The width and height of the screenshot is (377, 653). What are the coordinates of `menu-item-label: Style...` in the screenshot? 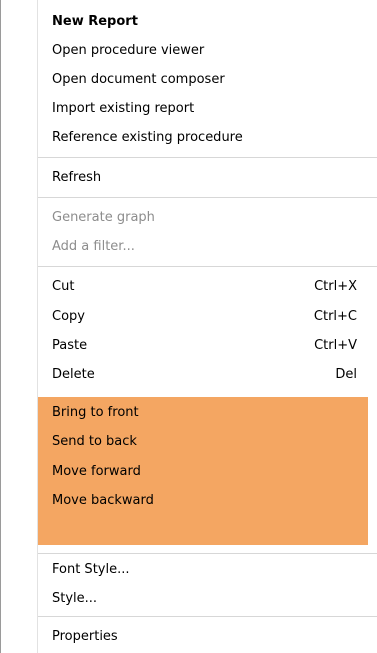 It's located at (75, 598).